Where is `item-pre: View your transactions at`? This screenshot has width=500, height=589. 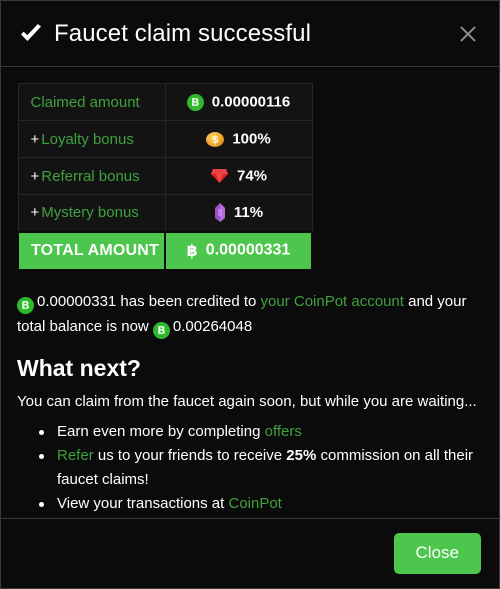 item-pre: View your transactions at is located at coordinates (143, 503).